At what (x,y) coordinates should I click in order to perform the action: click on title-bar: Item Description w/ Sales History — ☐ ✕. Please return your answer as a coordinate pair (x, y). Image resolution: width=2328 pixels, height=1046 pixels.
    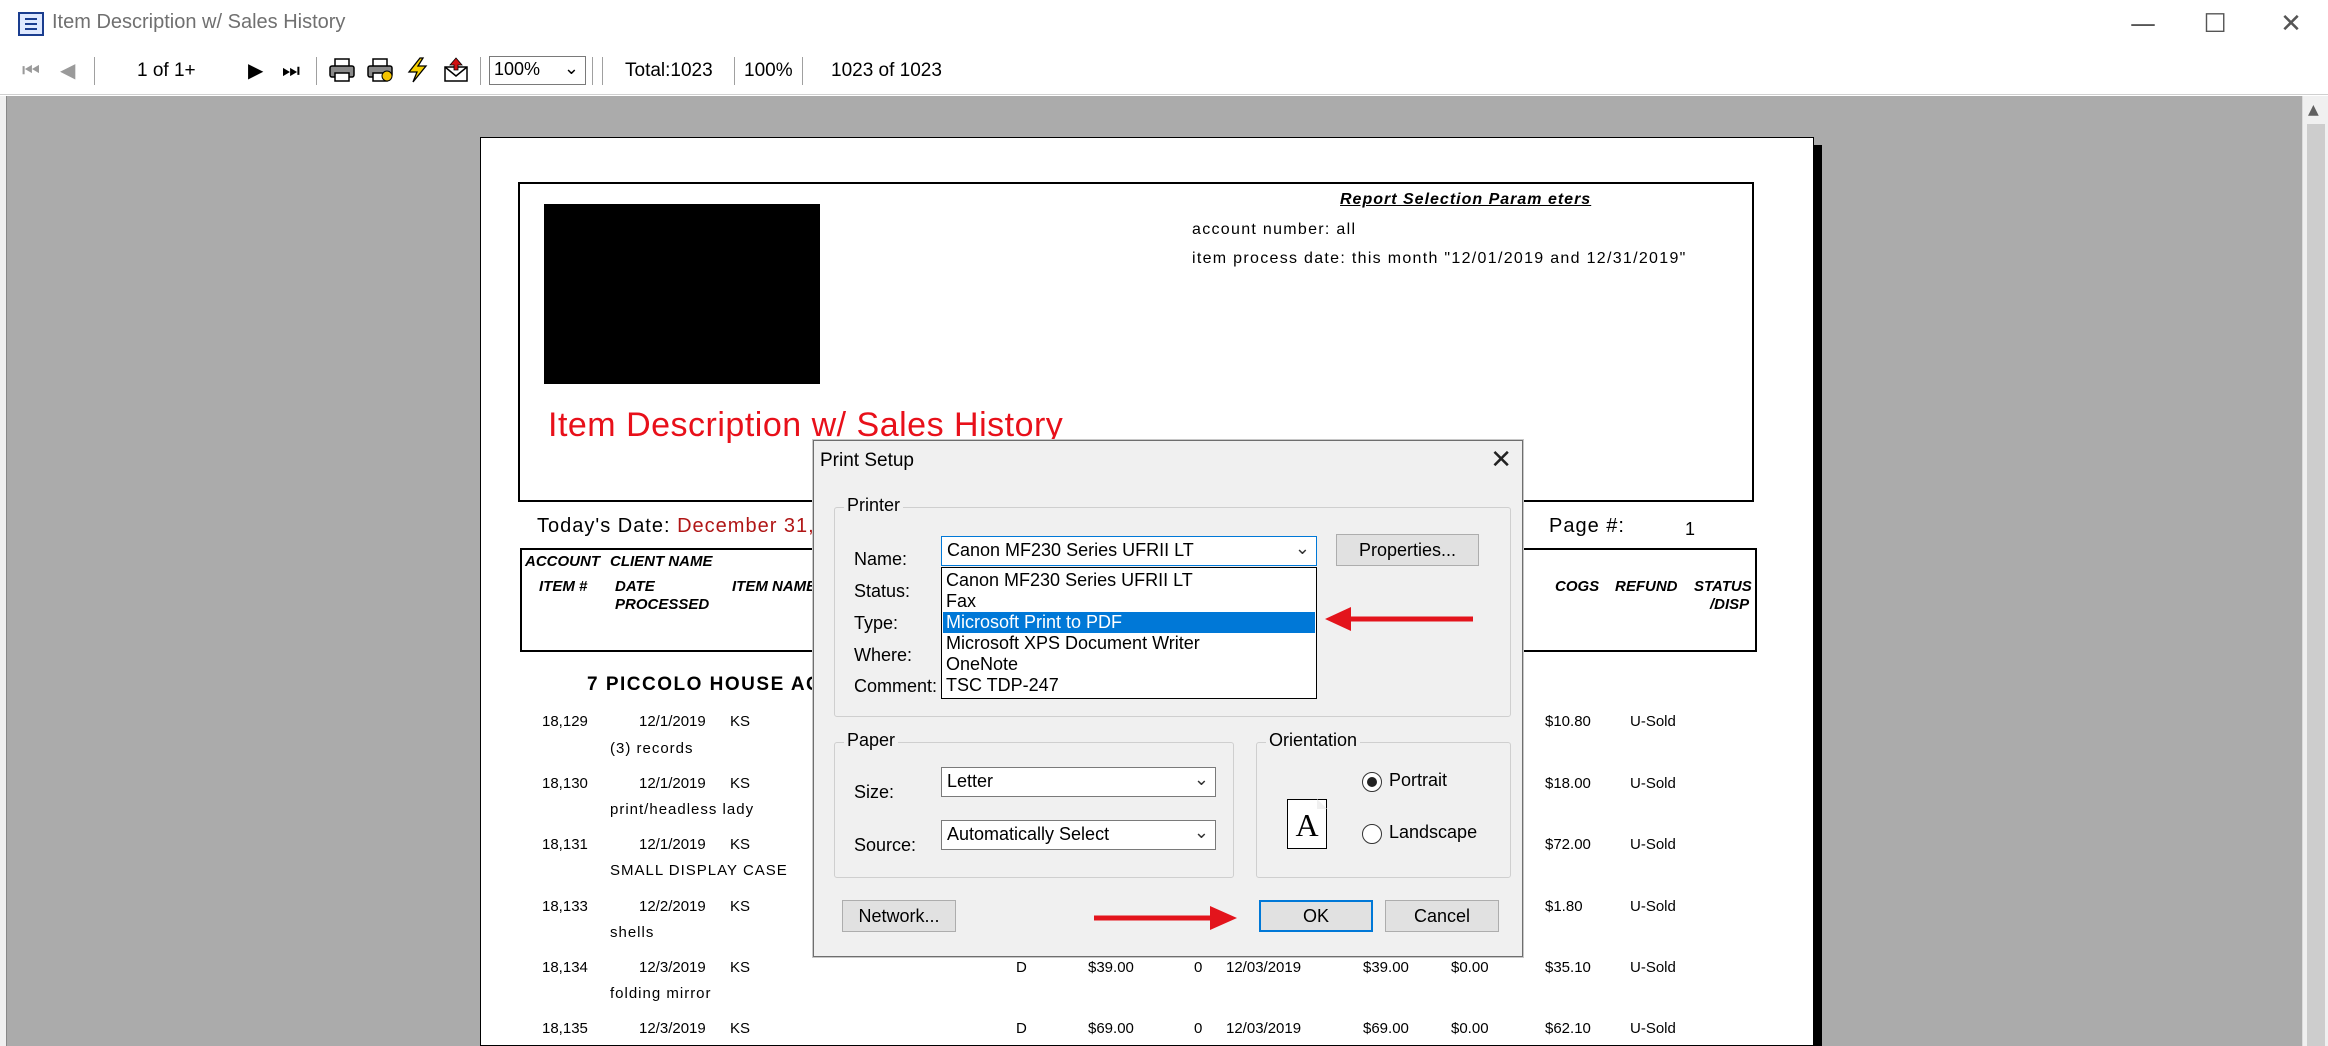
    Looking at the image, I should click on (1164, 24).